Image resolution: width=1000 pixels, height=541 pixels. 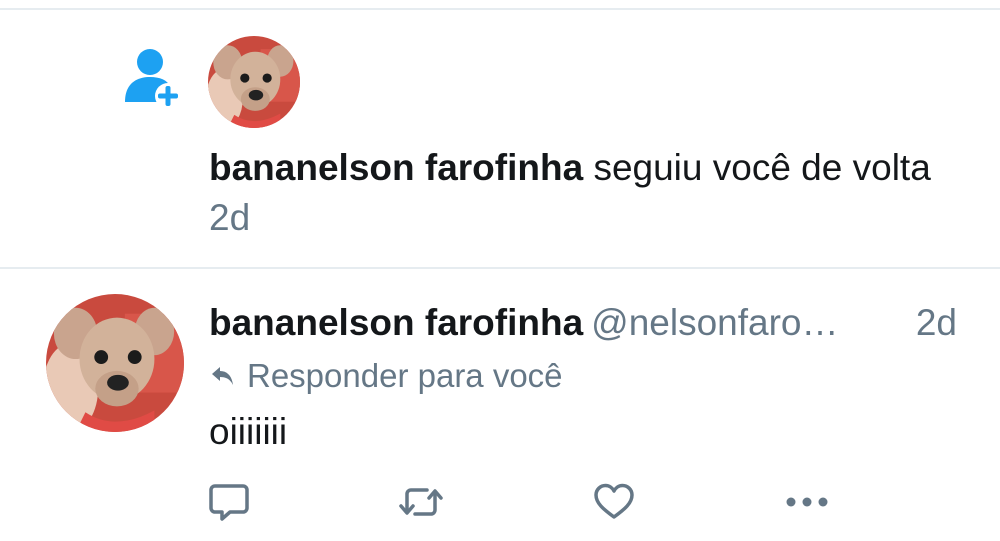 What do you see at coordinates (396, 322) in the screenshot?
I see `tweet-user-name: bananelson farofinha` at bounding box center [396, 322].